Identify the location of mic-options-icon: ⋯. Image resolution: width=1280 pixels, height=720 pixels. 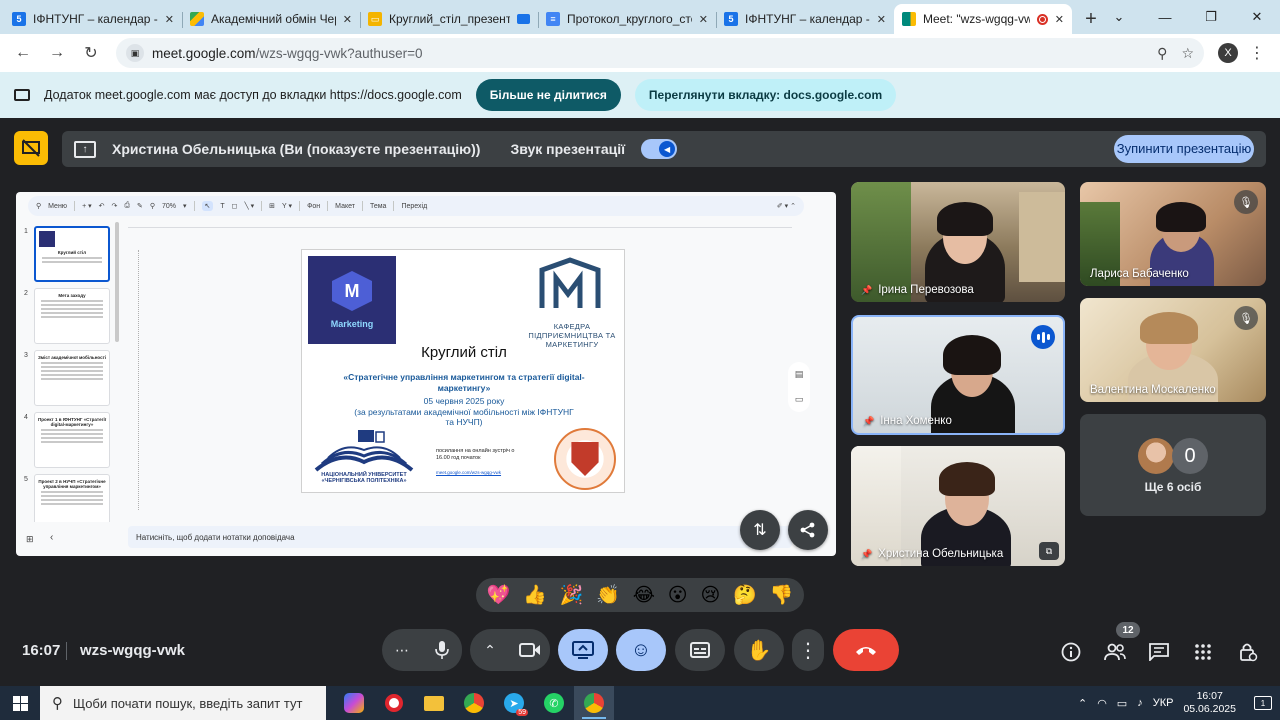
(402, 650).